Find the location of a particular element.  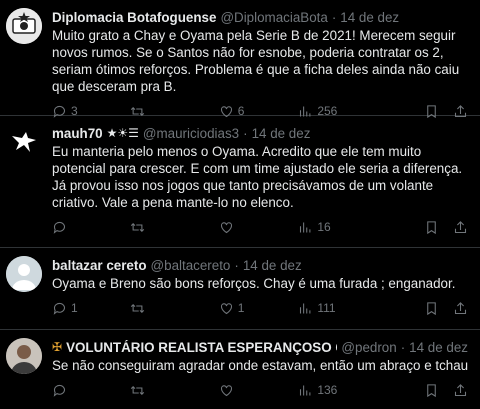

author-handle: @baltacereto is located at coordinates (191, 265).